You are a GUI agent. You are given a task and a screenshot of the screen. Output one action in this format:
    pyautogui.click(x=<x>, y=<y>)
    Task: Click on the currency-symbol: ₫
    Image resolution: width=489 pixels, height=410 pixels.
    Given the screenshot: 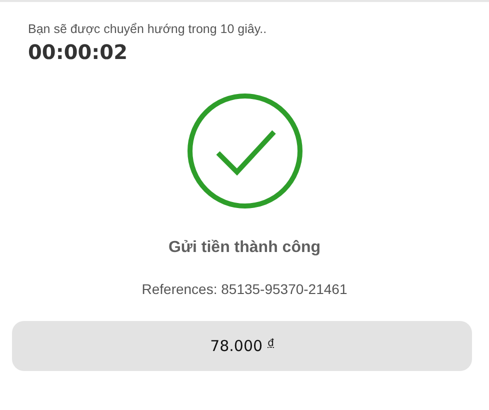 What is the action you would take?
    pyautogui.click(x=271, y=343)
    